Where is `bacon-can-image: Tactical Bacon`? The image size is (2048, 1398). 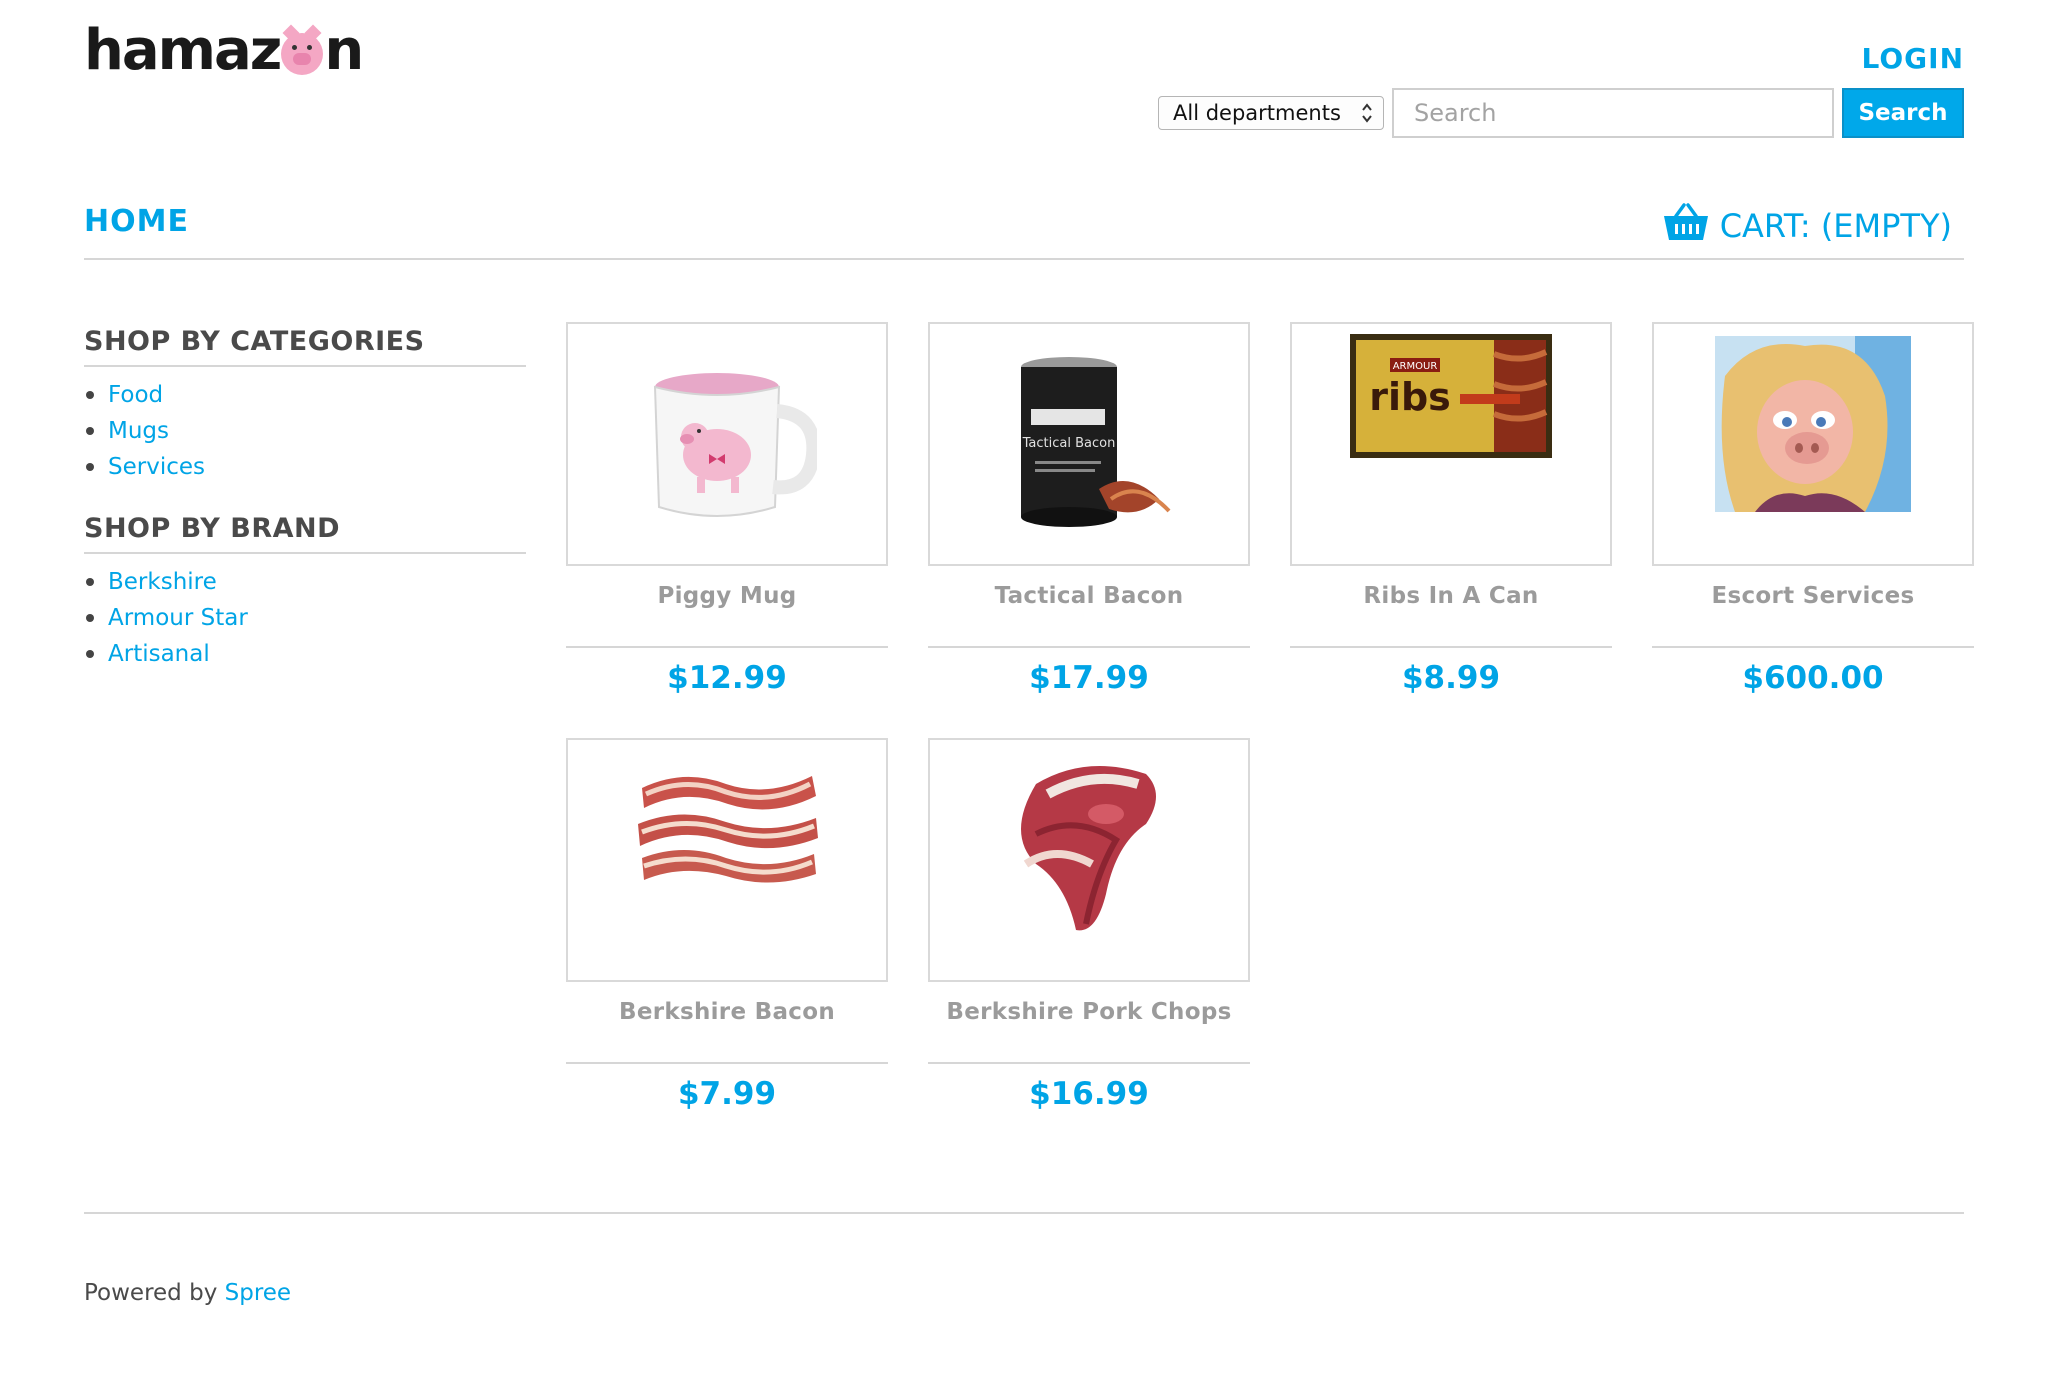
bacon-can-image: Tactical Bacon is located at coordinates (1096, 442).